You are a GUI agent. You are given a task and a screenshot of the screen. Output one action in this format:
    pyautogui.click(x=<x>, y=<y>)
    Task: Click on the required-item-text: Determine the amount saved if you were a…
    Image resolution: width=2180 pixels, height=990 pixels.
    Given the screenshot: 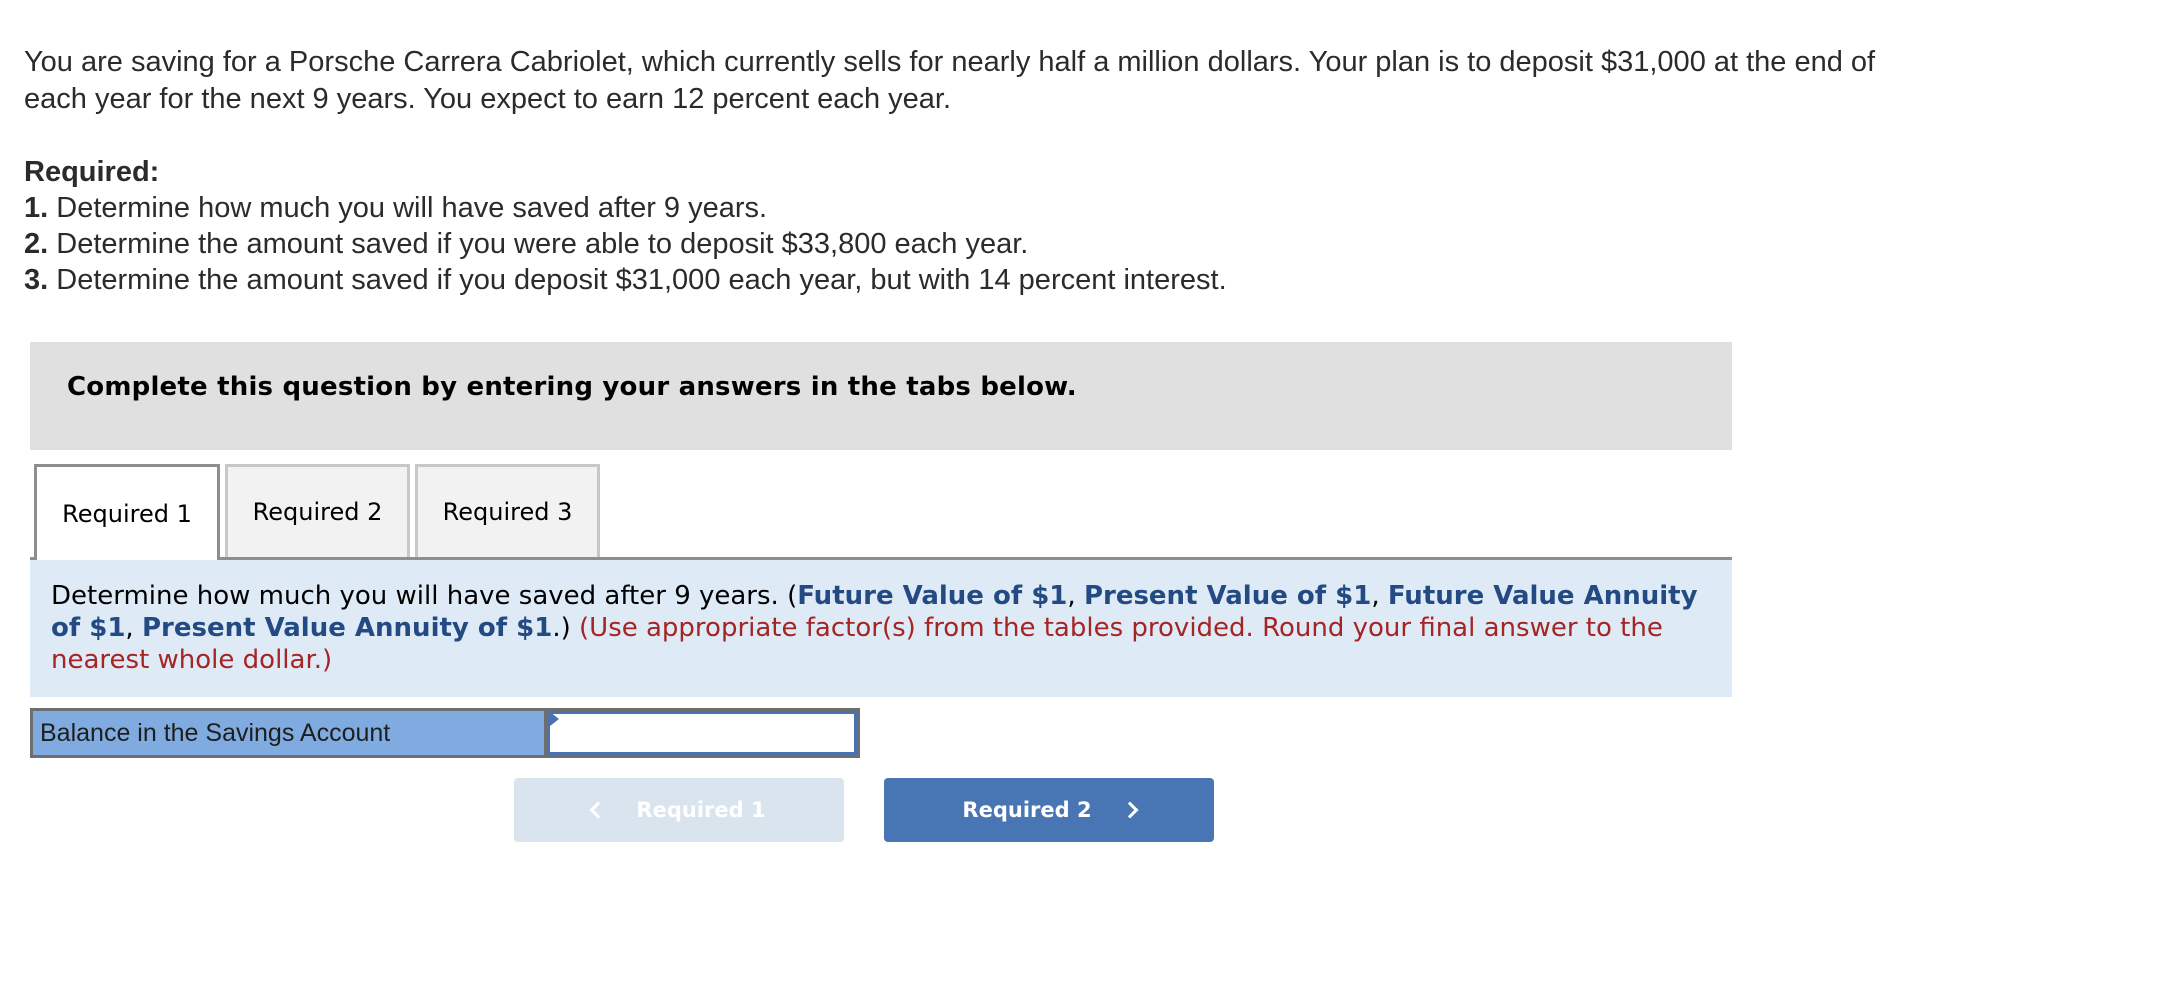 What is the action you would take?
    pyautogui.click(x=538, y=244)
    